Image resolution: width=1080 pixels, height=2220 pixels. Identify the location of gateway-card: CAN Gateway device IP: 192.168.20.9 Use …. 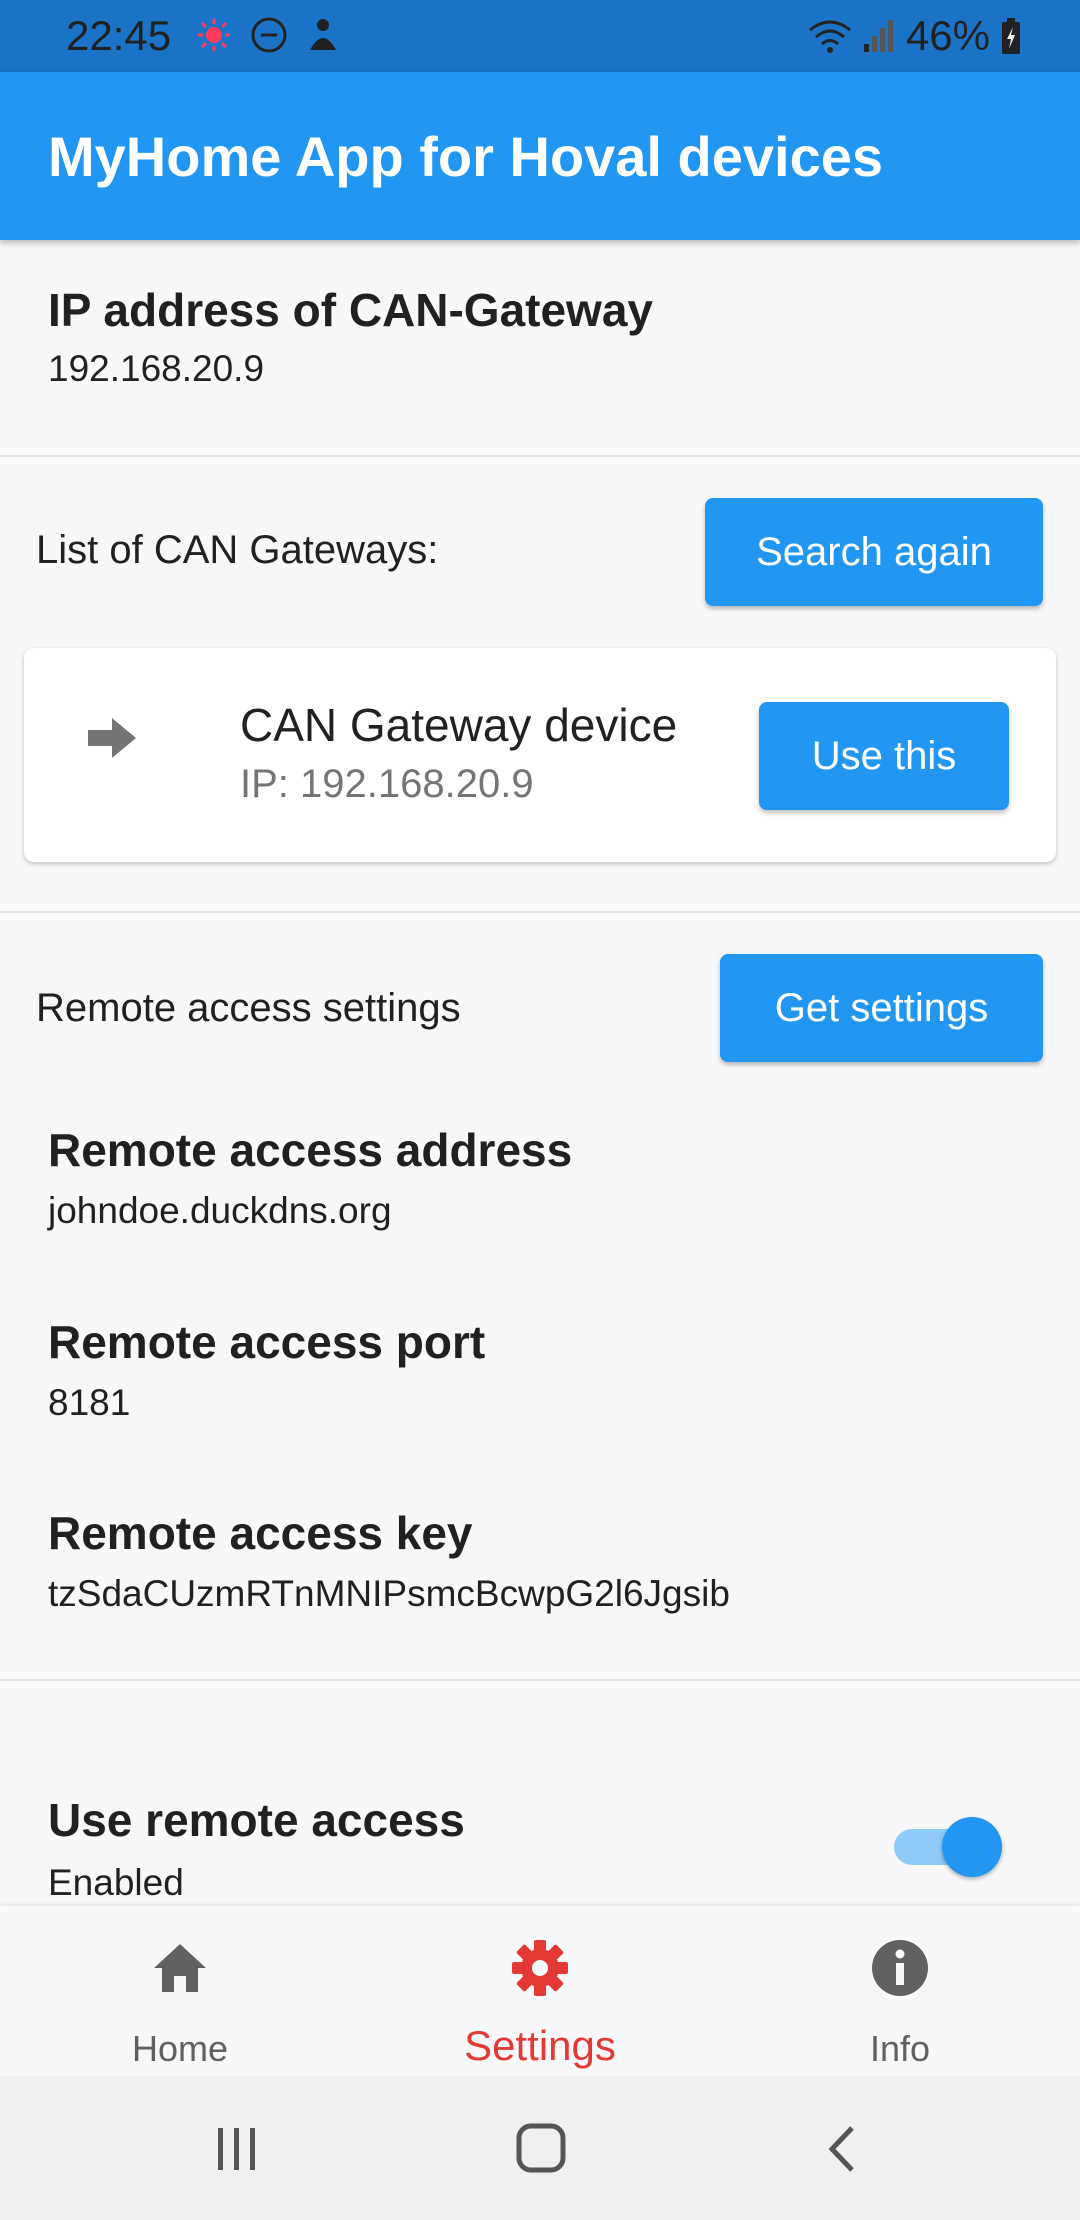
(540, 755).